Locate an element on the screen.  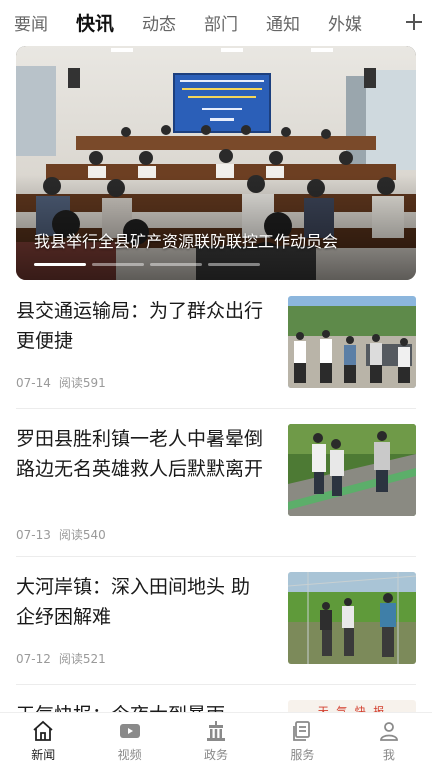
news-reads: 阅读521 is located at coordinates (82, 659).